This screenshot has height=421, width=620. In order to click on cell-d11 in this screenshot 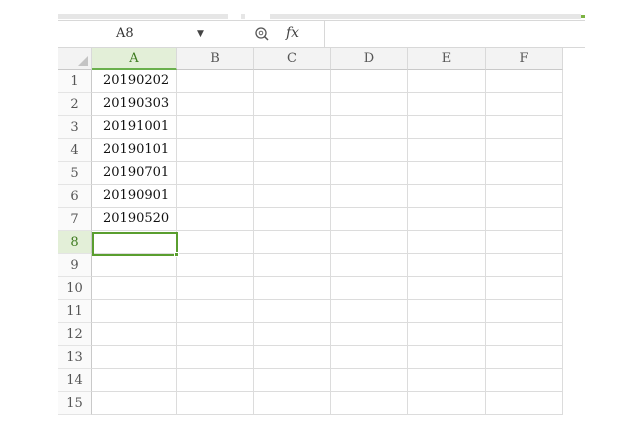, I will do `click(369, 311)`.